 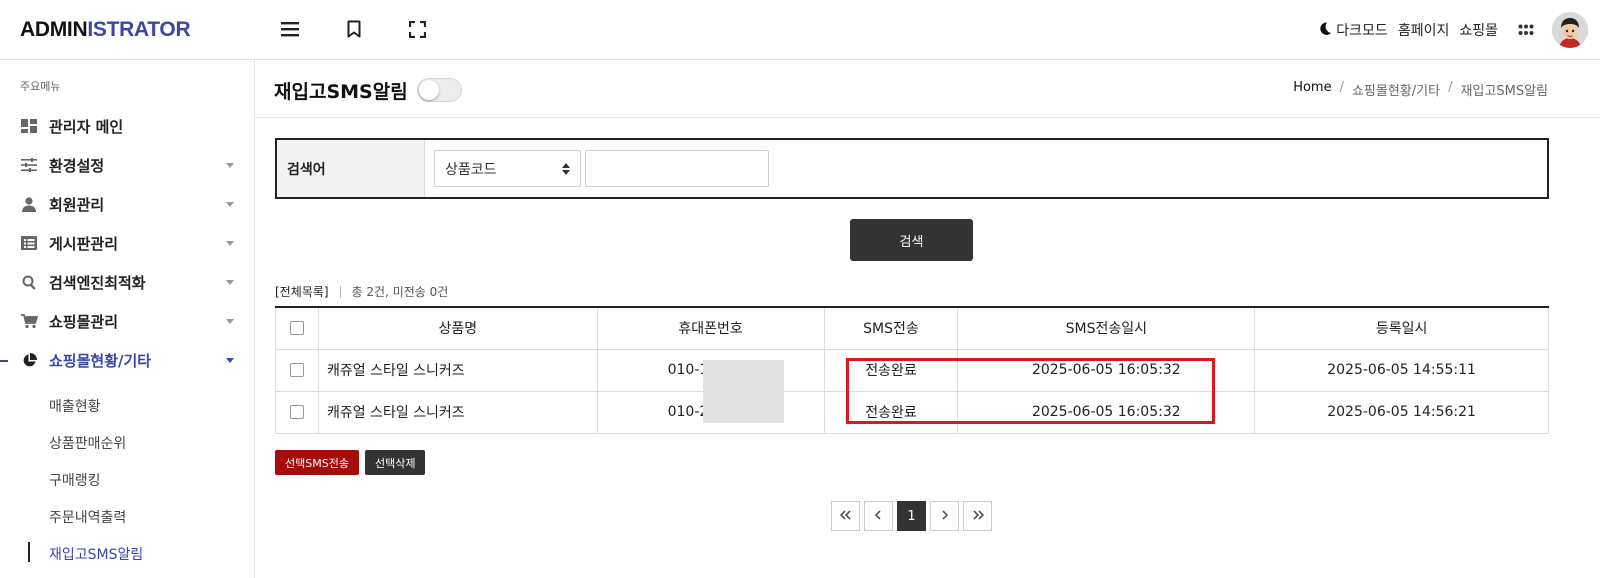 What do you see at coordinates (87, 517) in the screenshot?
I see `subnav-order-print: 주문내역출력` at bounding box center [87, 517].